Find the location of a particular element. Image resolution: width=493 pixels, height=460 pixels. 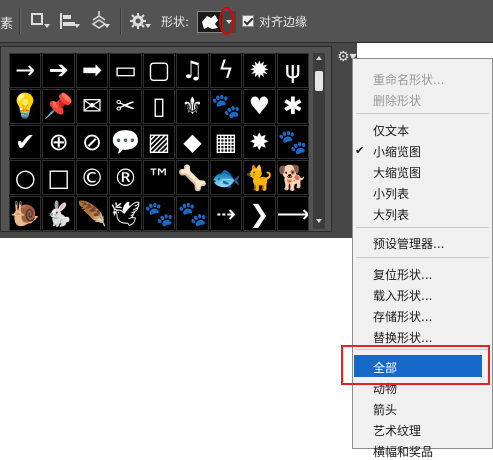

shape-thumbnail: ➡ is located at coordinates (92, 70).